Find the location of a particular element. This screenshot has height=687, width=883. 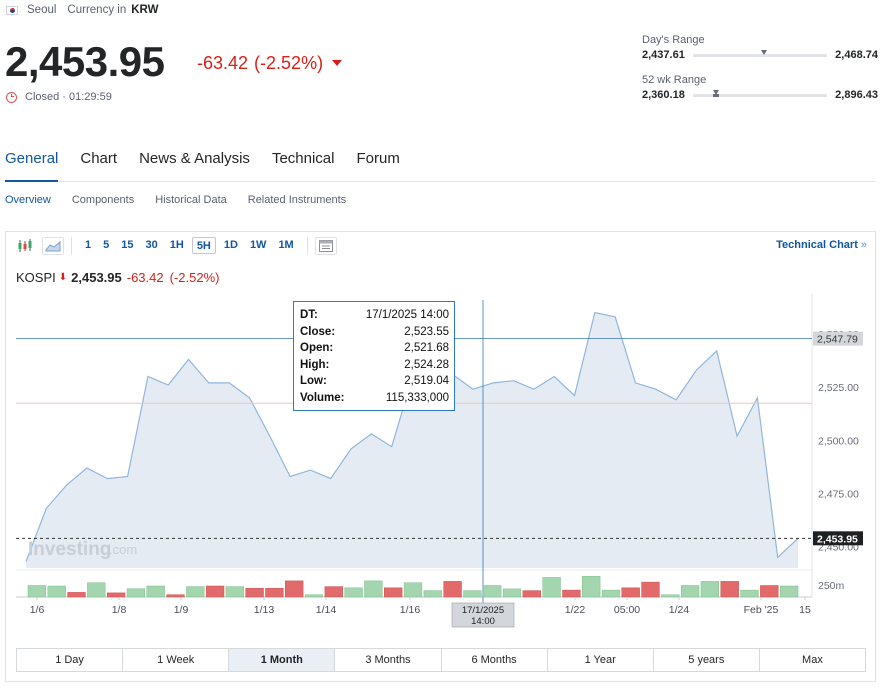

candlestick-icon is located at coordinates (25, 246).